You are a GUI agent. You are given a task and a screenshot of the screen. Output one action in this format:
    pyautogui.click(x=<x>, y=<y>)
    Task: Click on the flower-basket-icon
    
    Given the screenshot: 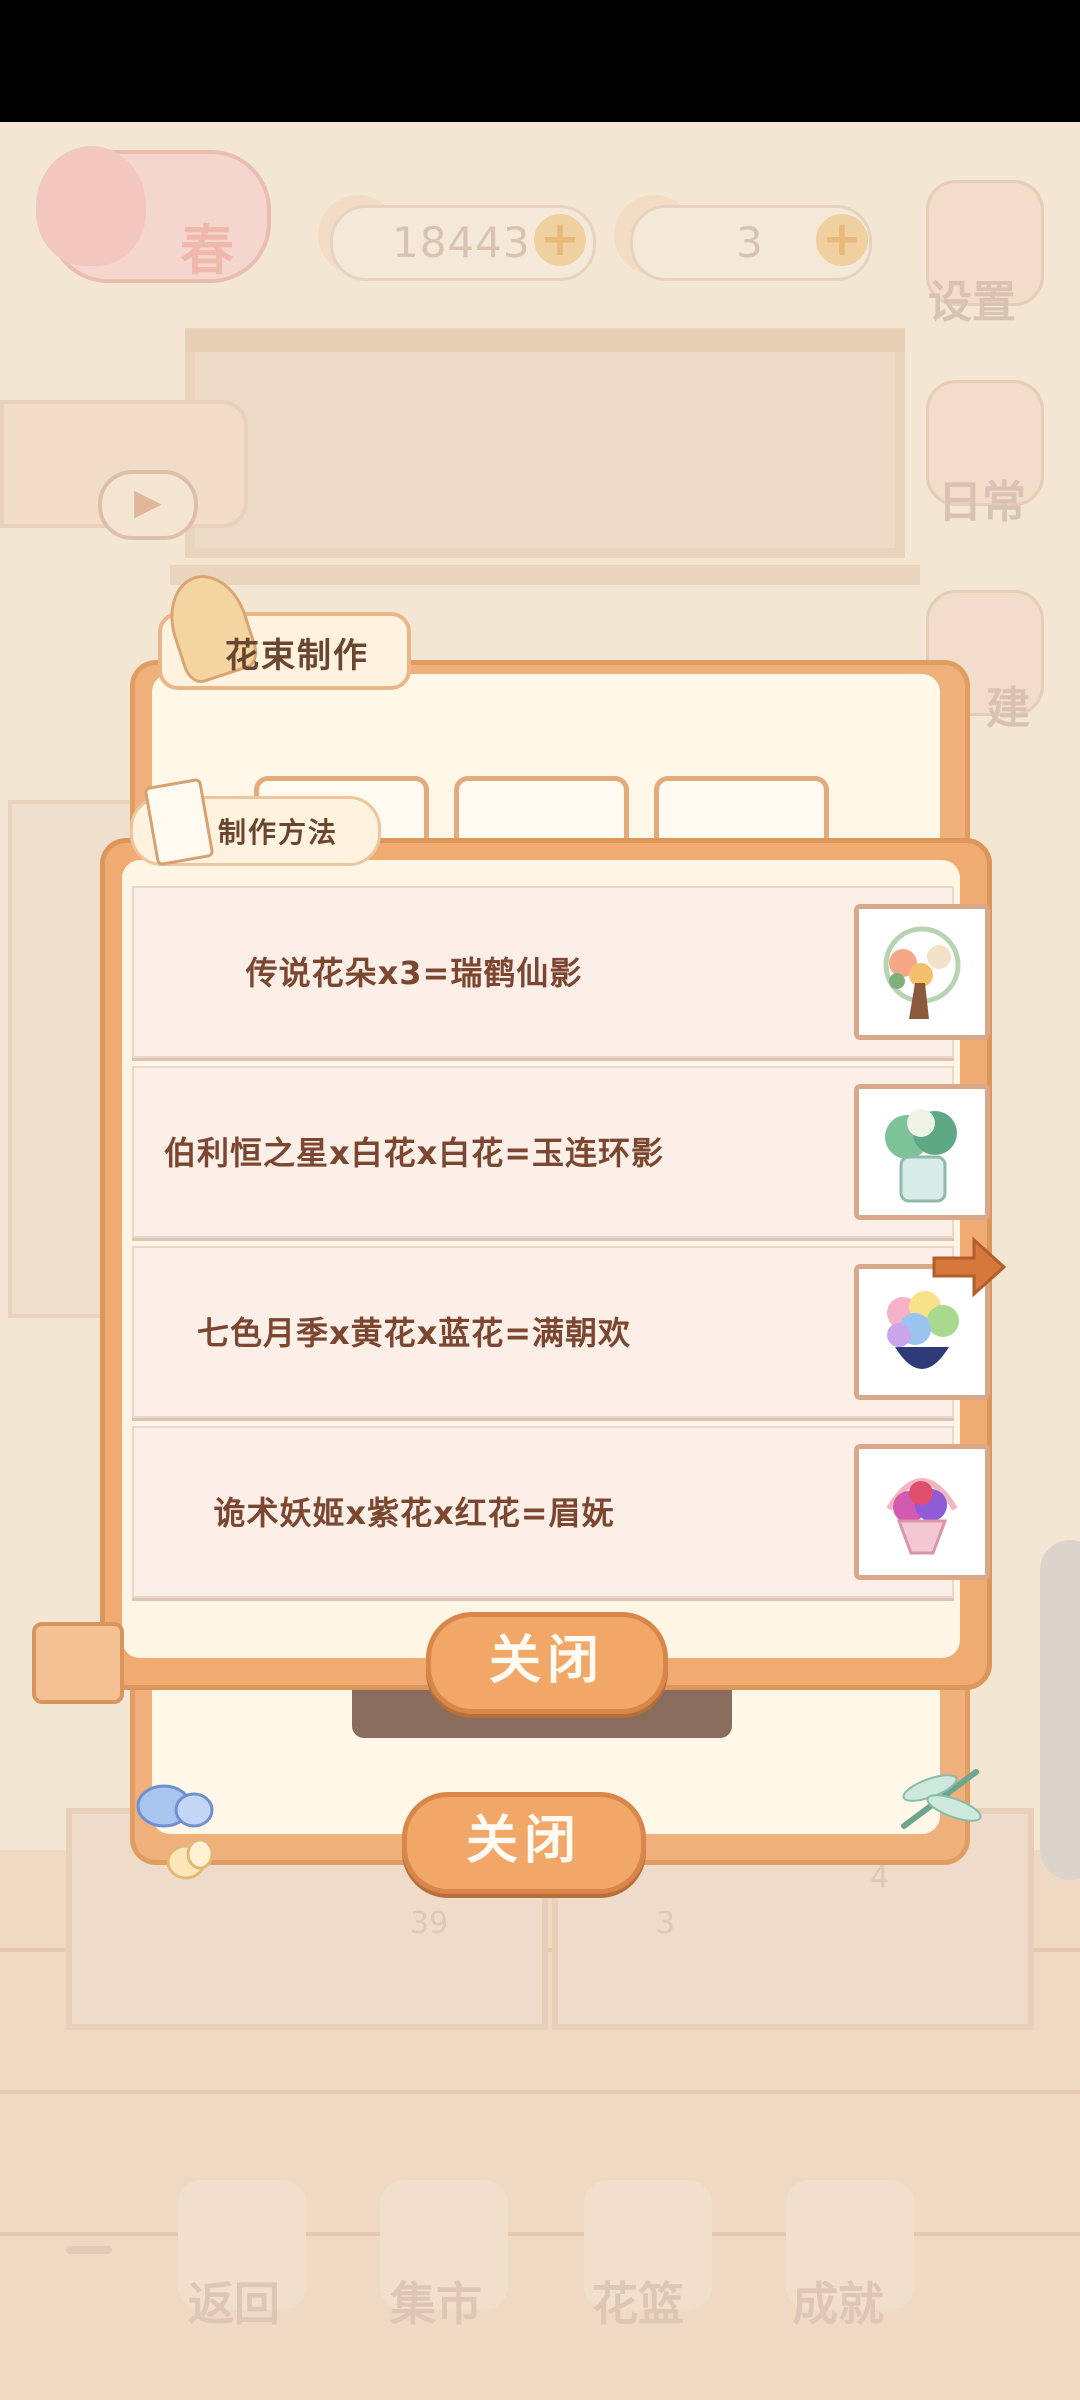 What is the action you would take?
    pyautogui.click(x=922, y=1512)
    